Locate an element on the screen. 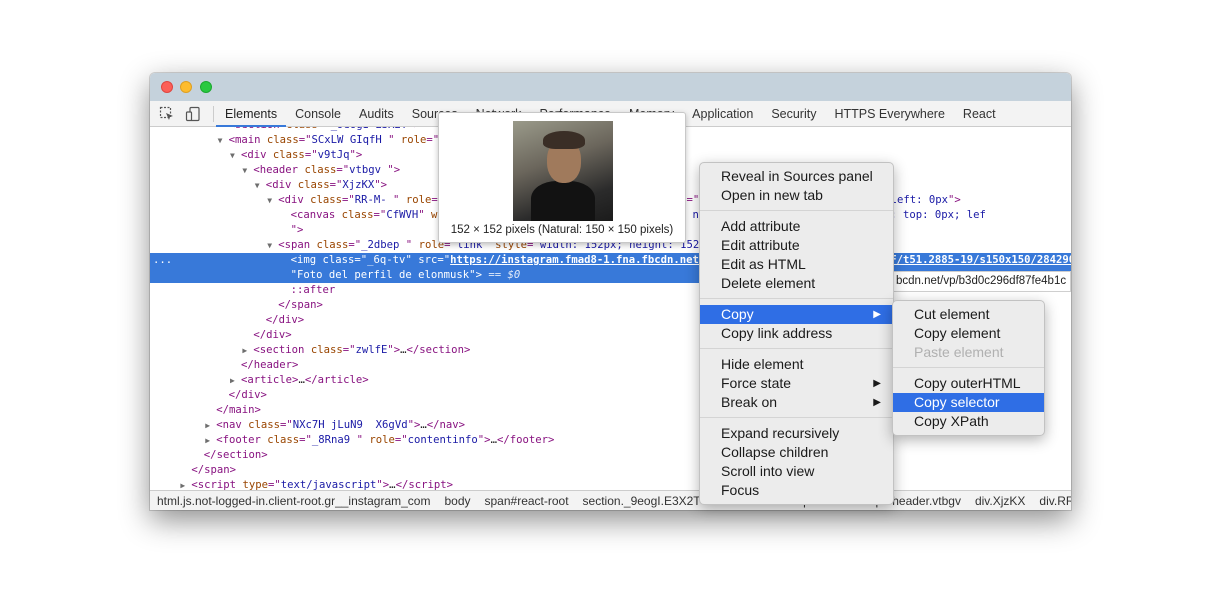  inspect-element-icon is located at coordinates (167, 114).